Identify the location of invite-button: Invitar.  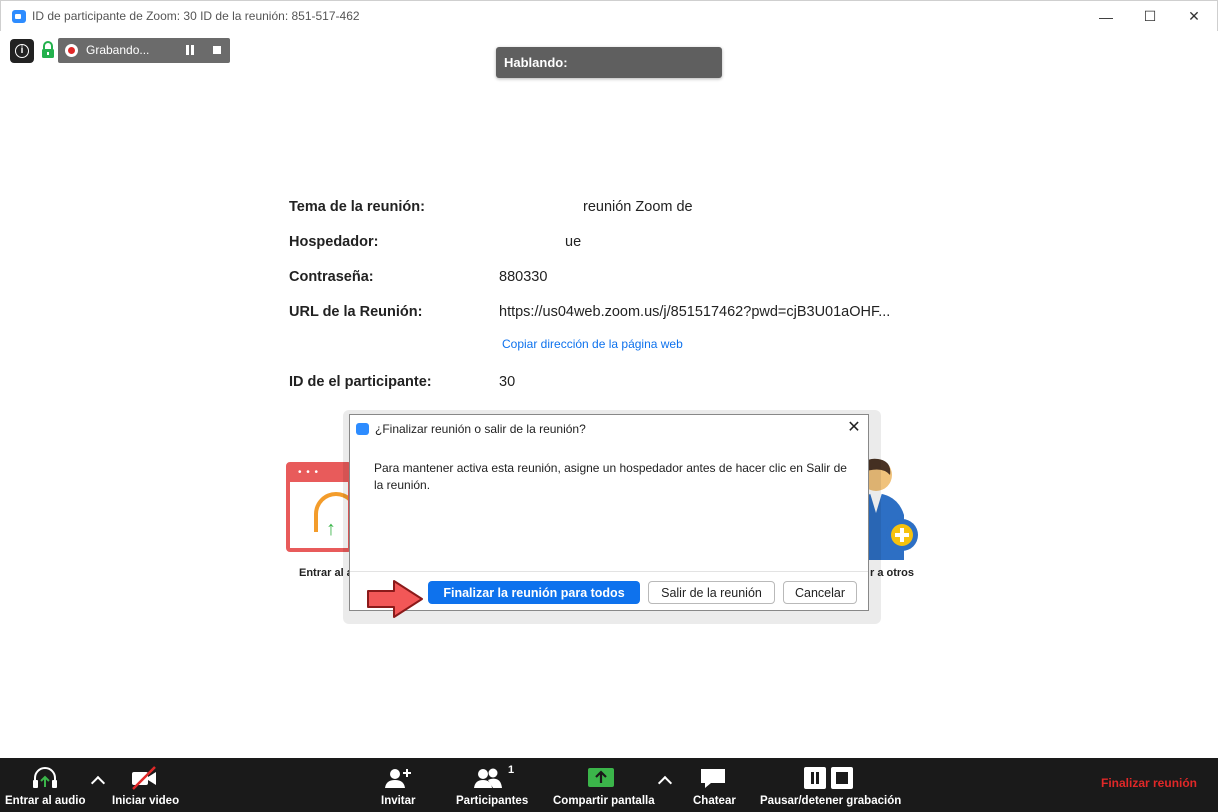
(398, 785).